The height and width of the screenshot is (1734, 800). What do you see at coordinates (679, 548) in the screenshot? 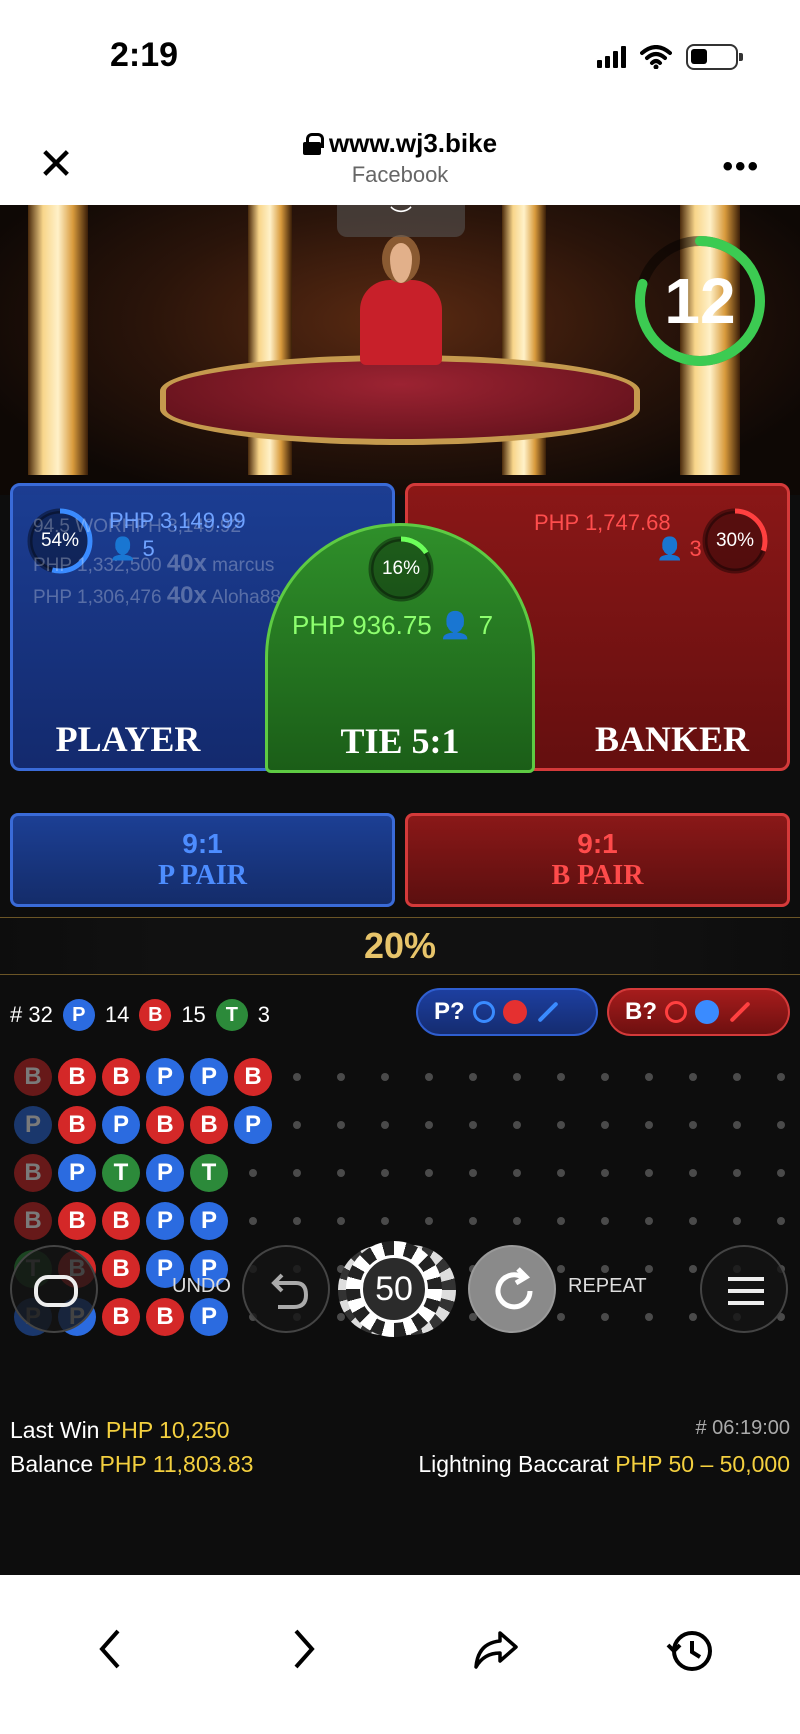
I see `banker-bettor-count: 👤 3` at bounding box center [679, 548].